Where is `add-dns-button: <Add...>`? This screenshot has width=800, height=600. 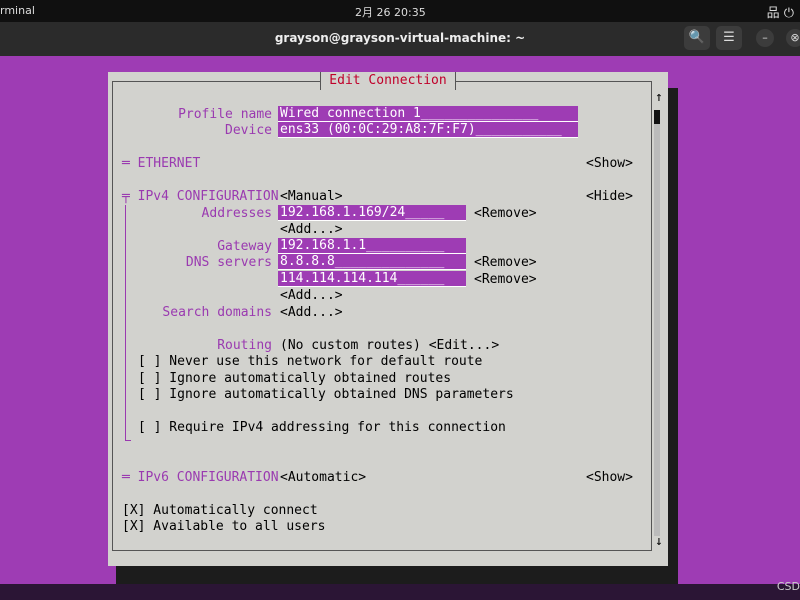
add-dns-button: <Add...> is located at coordinates (311, 296).